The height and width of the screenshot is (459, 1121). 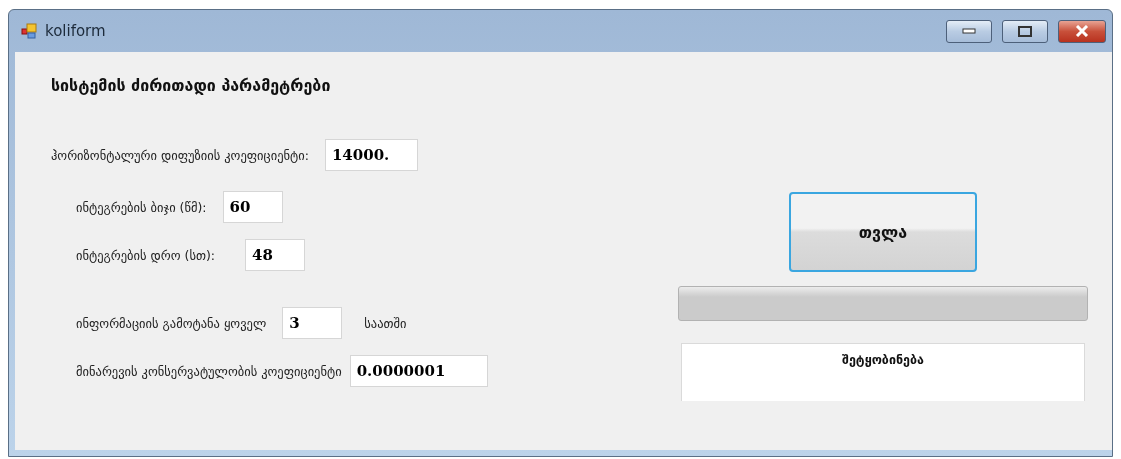 What do you see at coordinates (141, 207) in the screenshot?
I see `field-label: ინტეგრების ბიჯი (წმ):` at bounding box center [141, 207].